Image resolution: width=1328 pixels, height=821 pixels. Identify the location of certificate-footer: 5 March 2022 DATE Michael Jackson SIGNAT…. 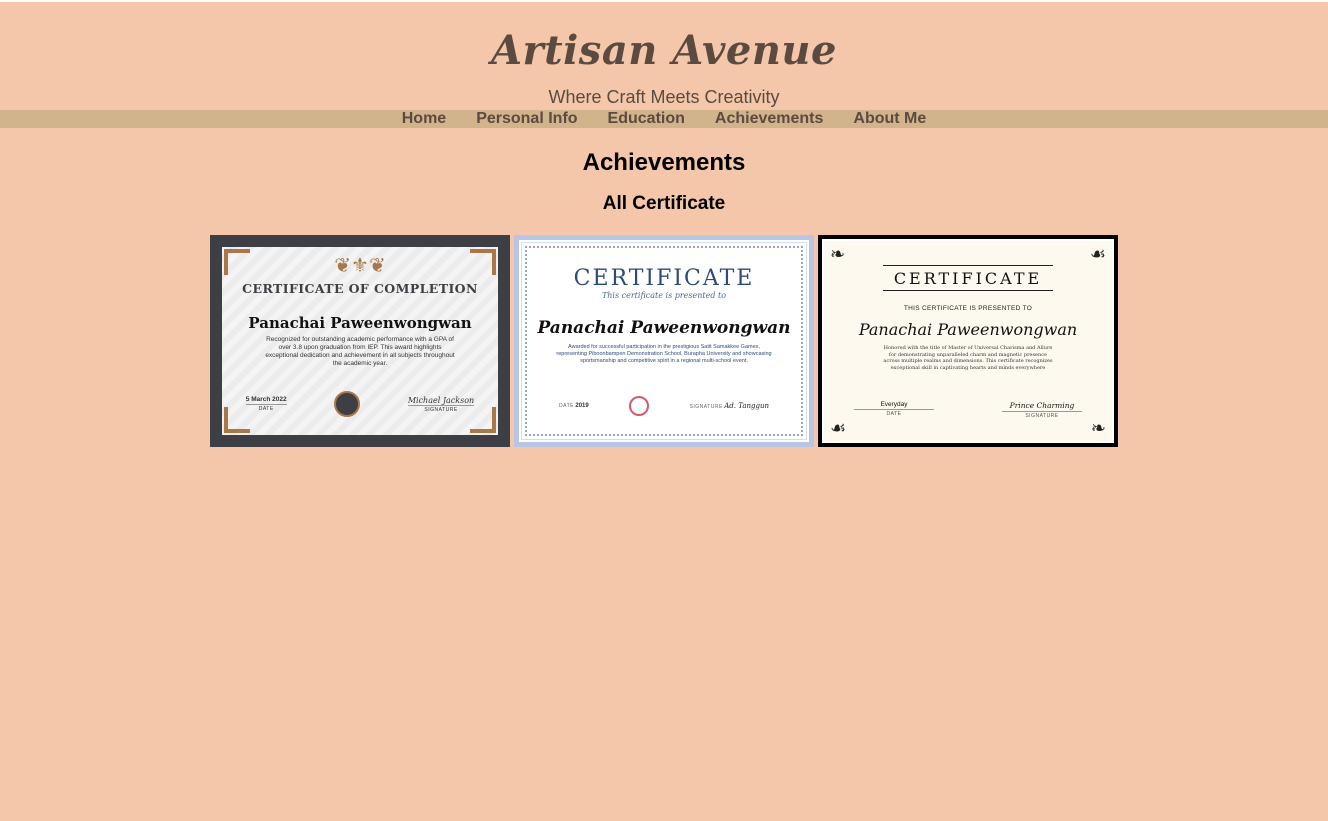
(360, 404).